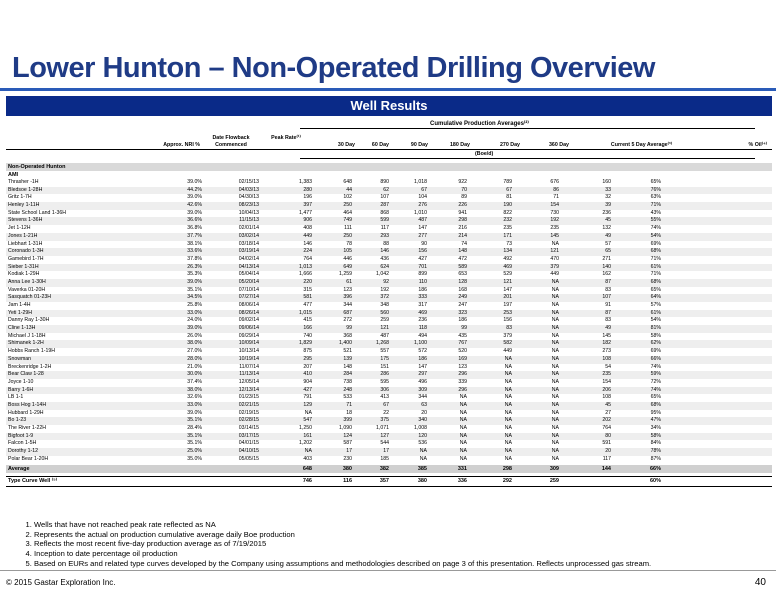 The image size is (776, 600). I want to click on cell-nri: 28.0%, so click(194, 358).